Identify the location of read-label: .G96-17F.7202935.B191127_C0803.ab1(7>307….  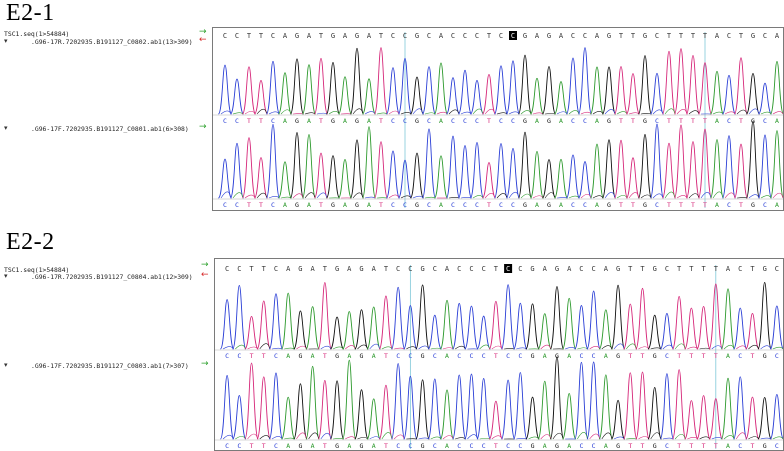
(110, 366).